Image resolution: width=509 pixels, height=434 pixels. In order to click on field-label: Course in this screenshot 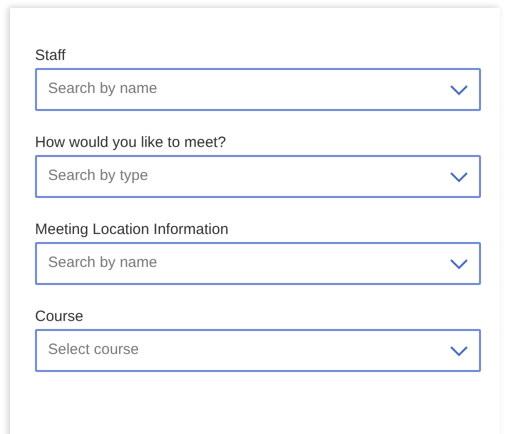, I will do `click(59, 316)`.